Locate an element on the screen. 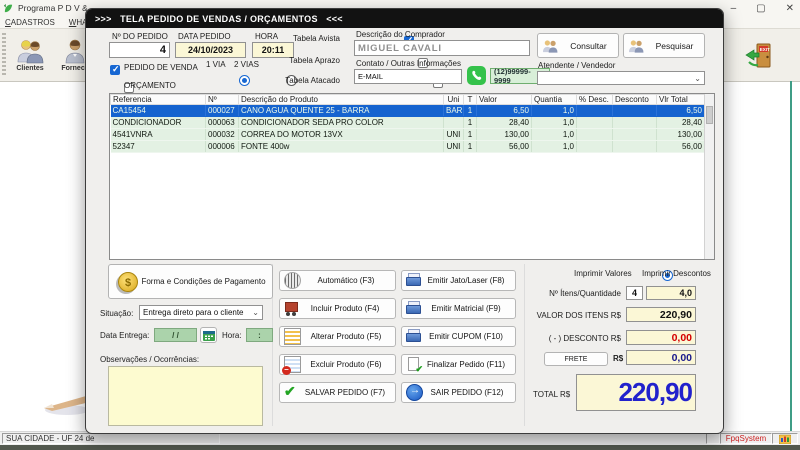 The image size is (800, 450). status-icon-seg is located at coordinates (785, 438).